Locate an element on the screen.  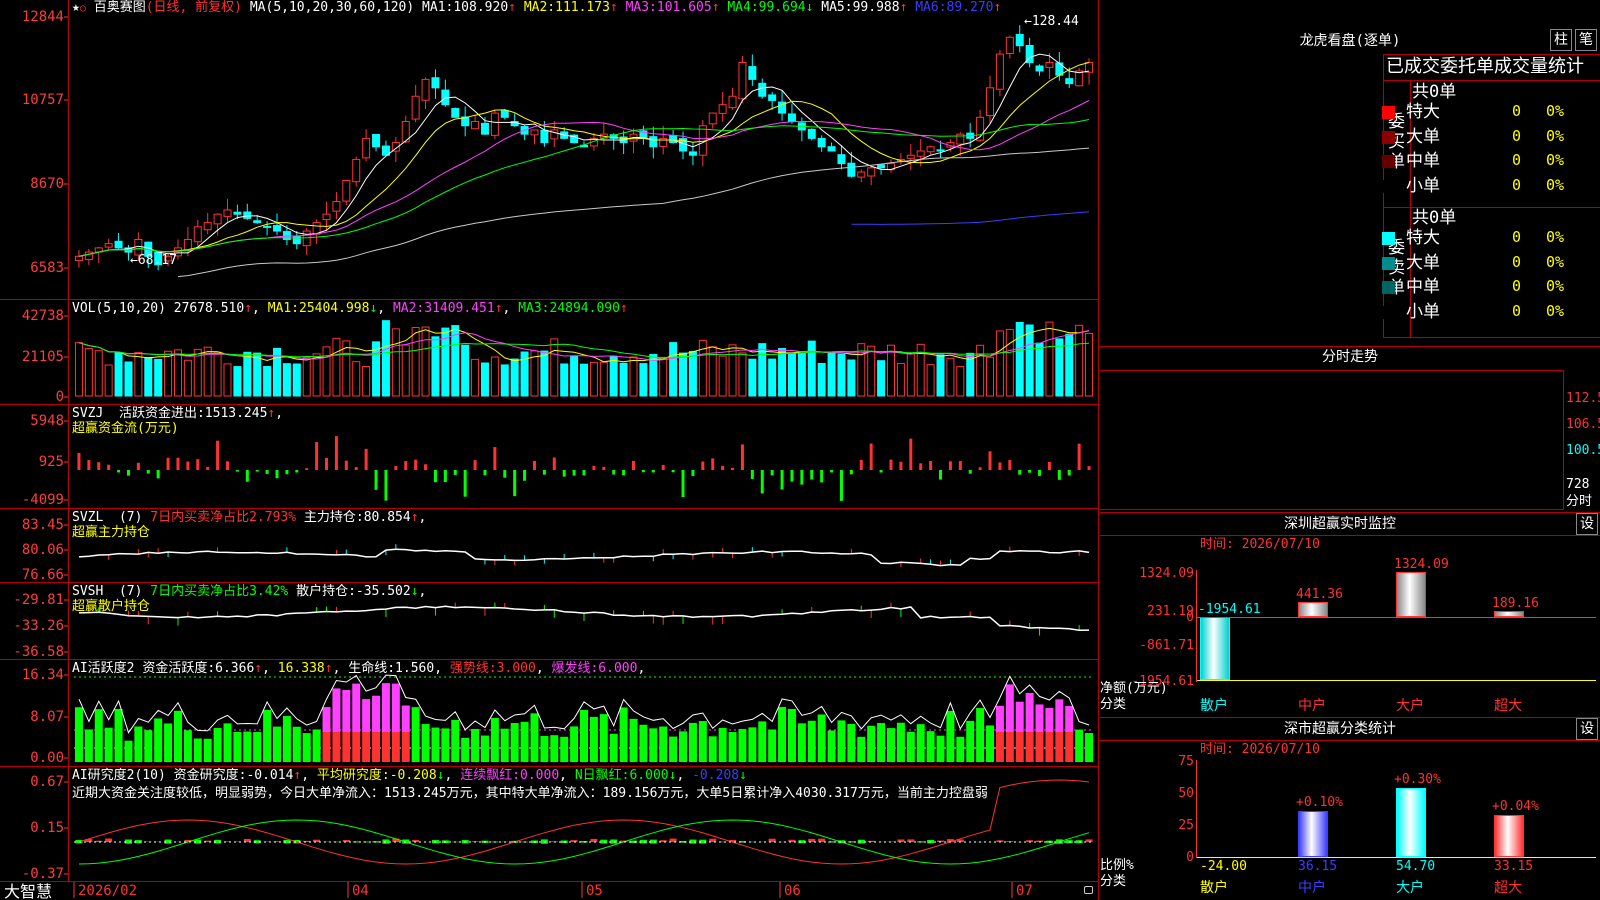
ma4-label: MA4: is located at coordinates (743, 7).